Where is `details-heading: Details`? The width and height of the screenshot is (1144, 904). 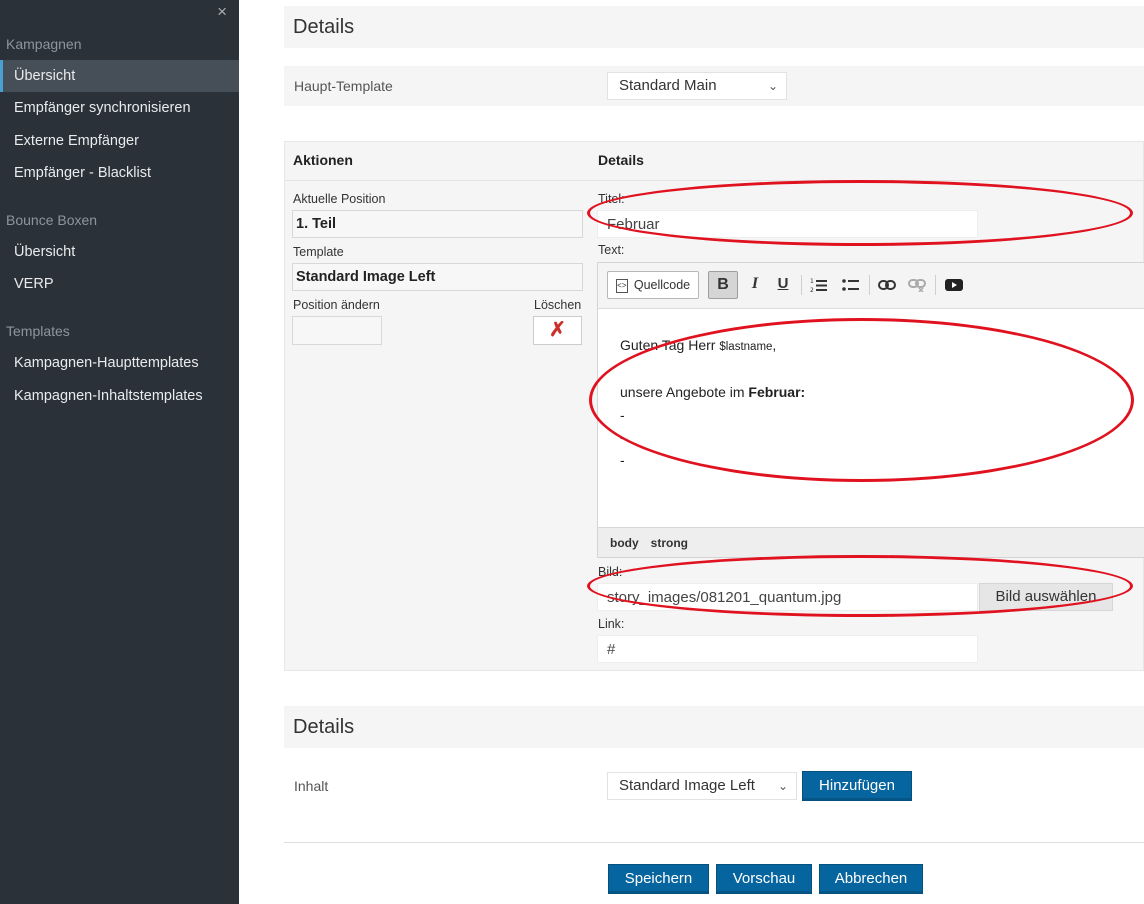
details-heading: Details is located at coordinates (714, 27).